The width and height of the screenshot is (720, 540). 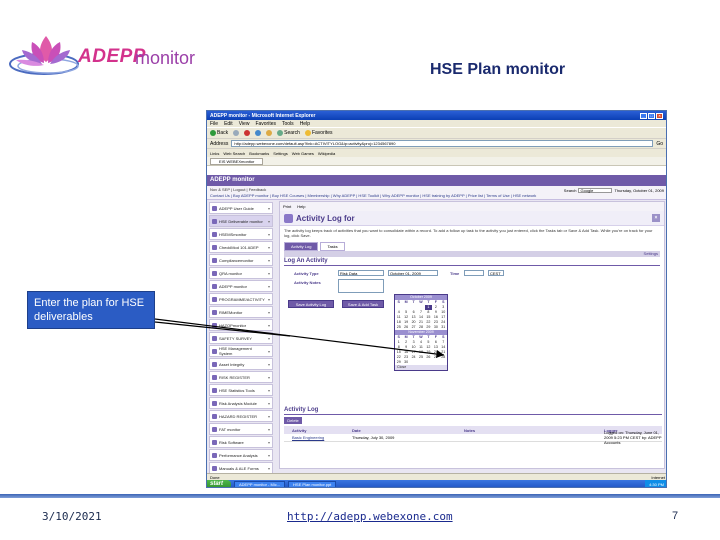 What do you see at coordinates (215, 477) in the screenshot?
I see `status-text: Done` at bounding box center [215, 477].